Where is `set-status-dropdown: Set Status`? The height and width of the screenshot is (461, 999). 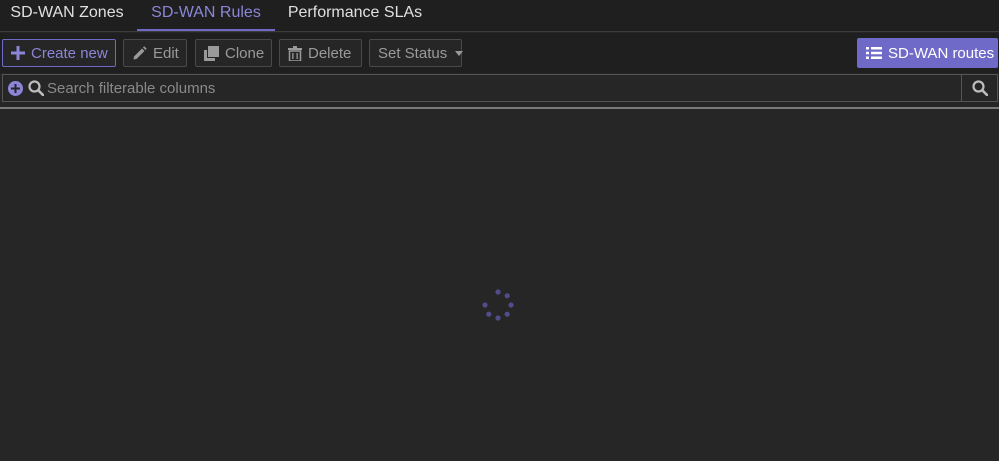 set-status-dropdown: Set Status is located at coordinates (416, 53).